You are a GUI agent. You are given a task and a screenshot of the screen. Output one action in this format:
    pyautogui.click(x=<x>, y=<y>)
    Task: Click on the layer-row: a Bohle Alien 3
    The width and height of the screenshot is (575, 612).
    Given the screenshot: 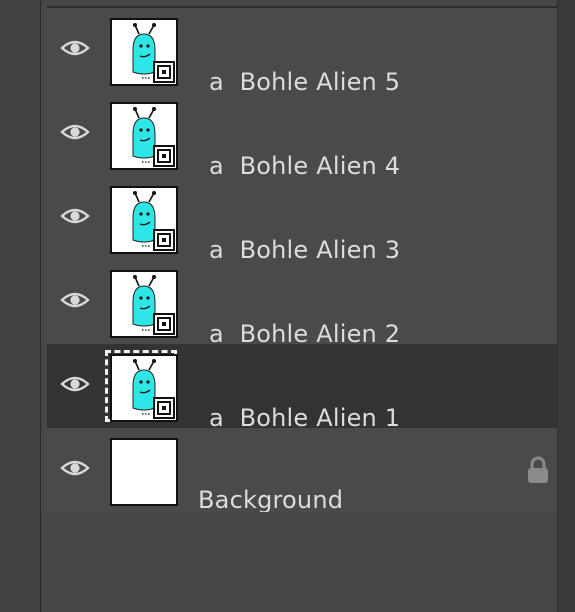 What is the action you would take?
    pyautogui.click(x=302, y=219)
    